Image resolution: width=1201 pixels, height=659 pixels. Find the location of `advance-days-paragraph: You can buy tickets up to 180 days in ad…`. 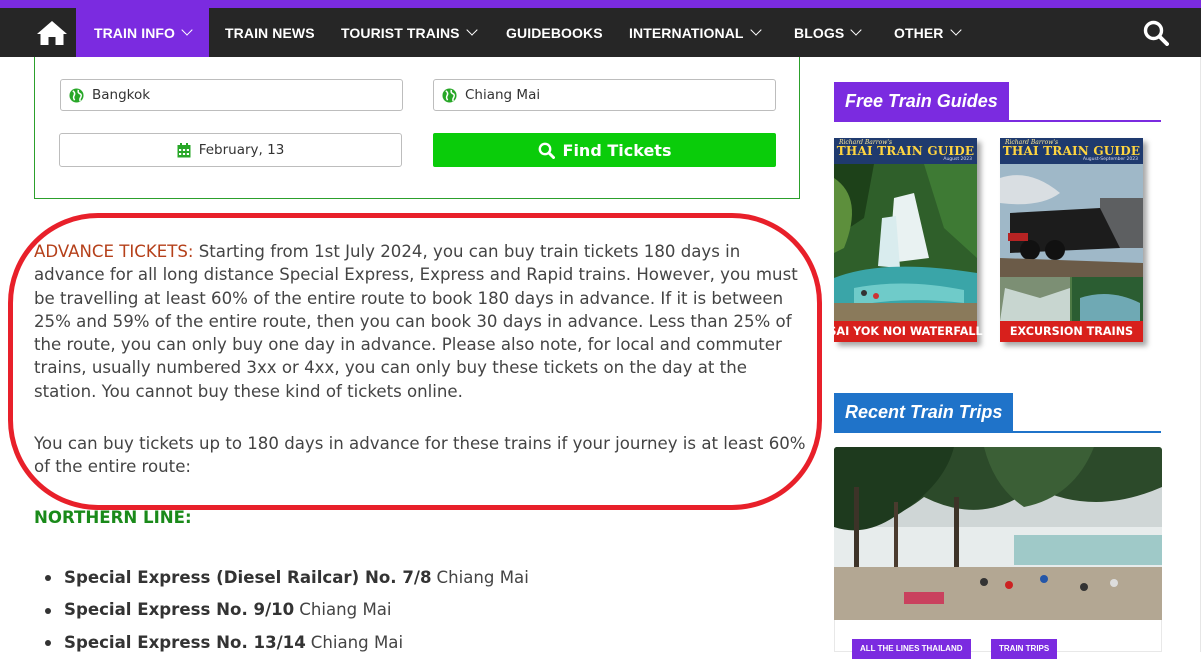

advance-days-paragraph: You can buy tickets up to 180 days in ad… is located at coordinates (420, 455).